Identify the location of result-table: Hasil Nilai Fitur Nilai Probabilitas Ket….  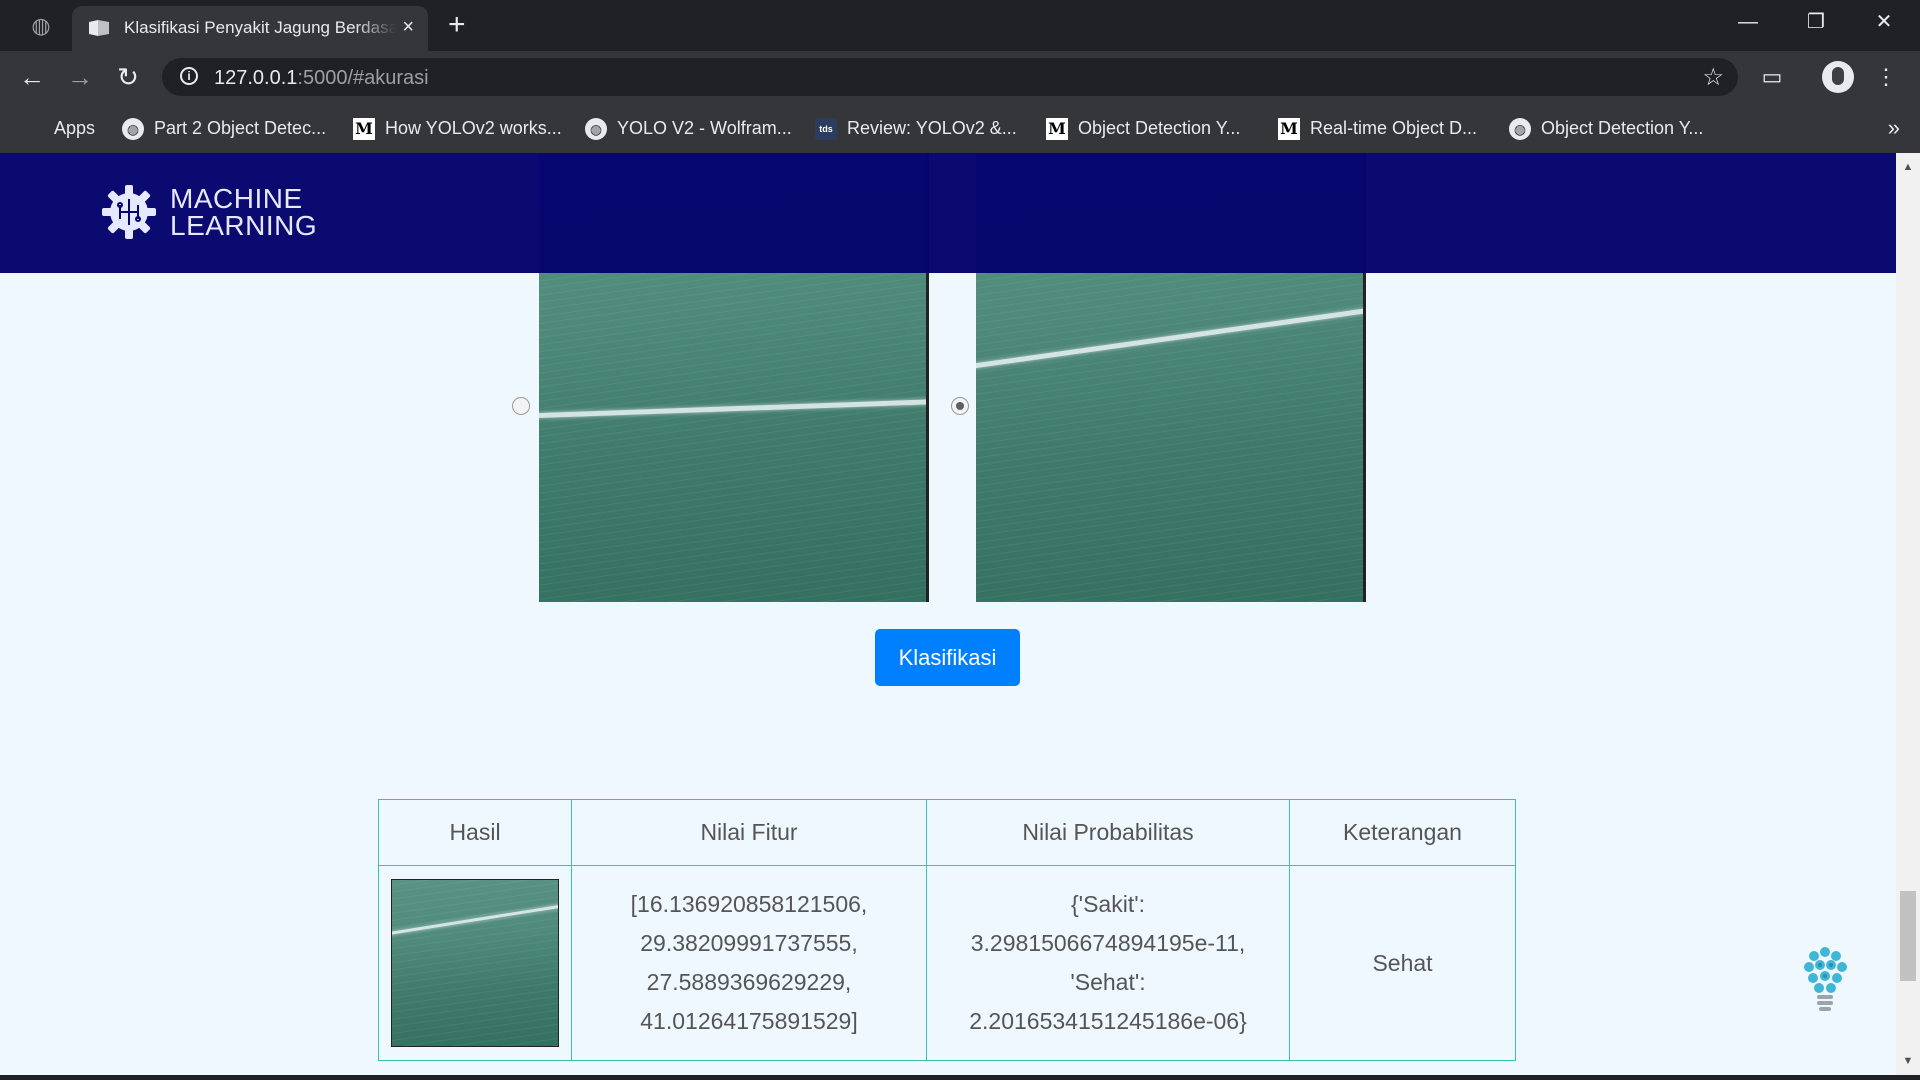
(947, 930).